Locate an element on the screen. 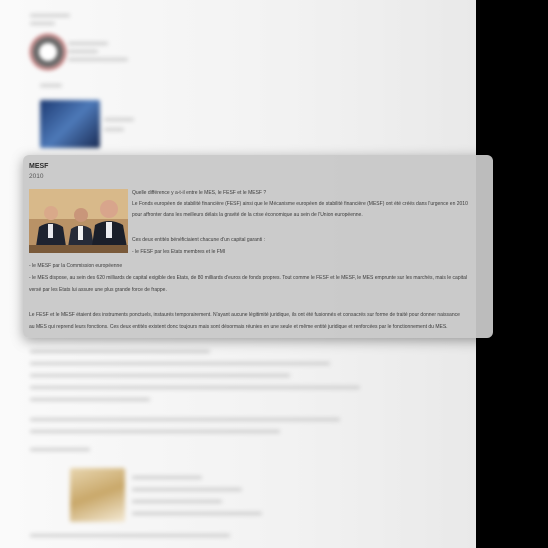 Image resolution: width=548 pixels, height=548 pixels. logo-image is located at coordinates (48, 52).